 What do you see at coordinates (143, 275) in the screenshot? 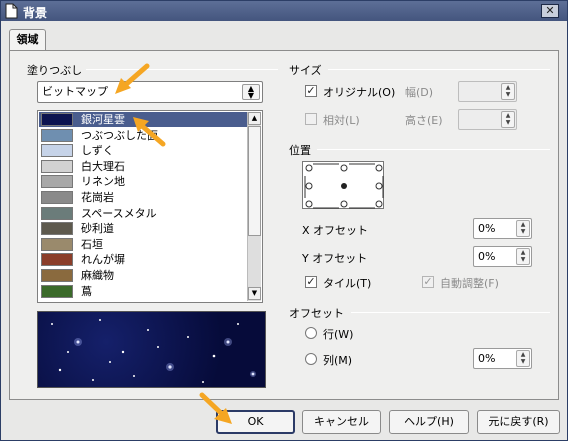
I see `list-item: 麻織物` at bounding box center [143, 275].